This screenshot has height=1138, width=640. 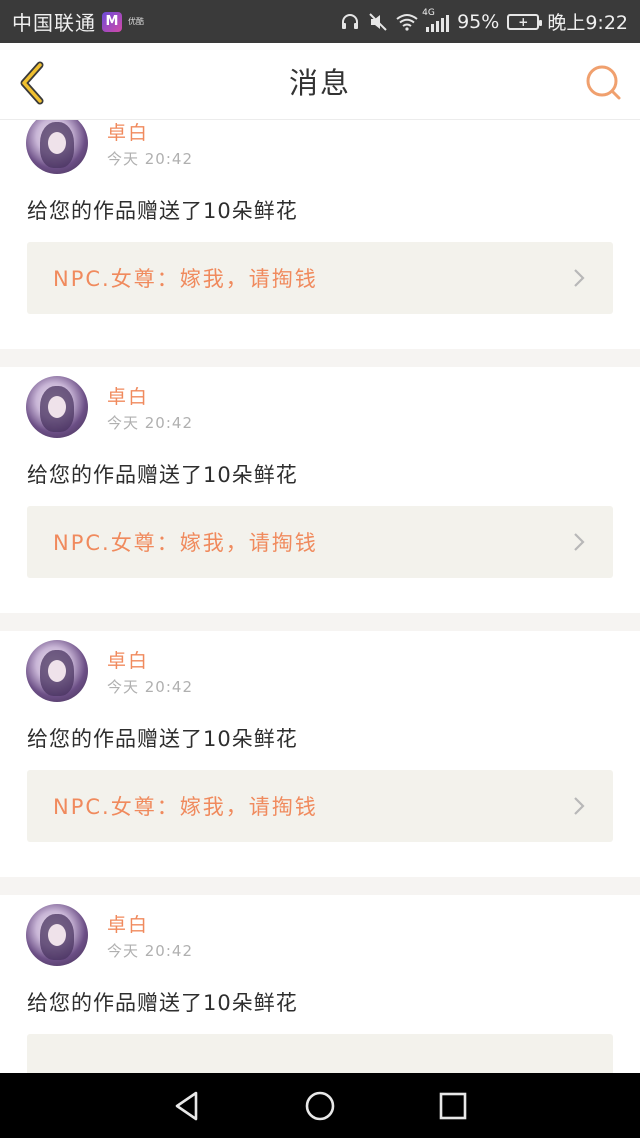 I want to click on app-header: 消息, so click(x=320, y=81).